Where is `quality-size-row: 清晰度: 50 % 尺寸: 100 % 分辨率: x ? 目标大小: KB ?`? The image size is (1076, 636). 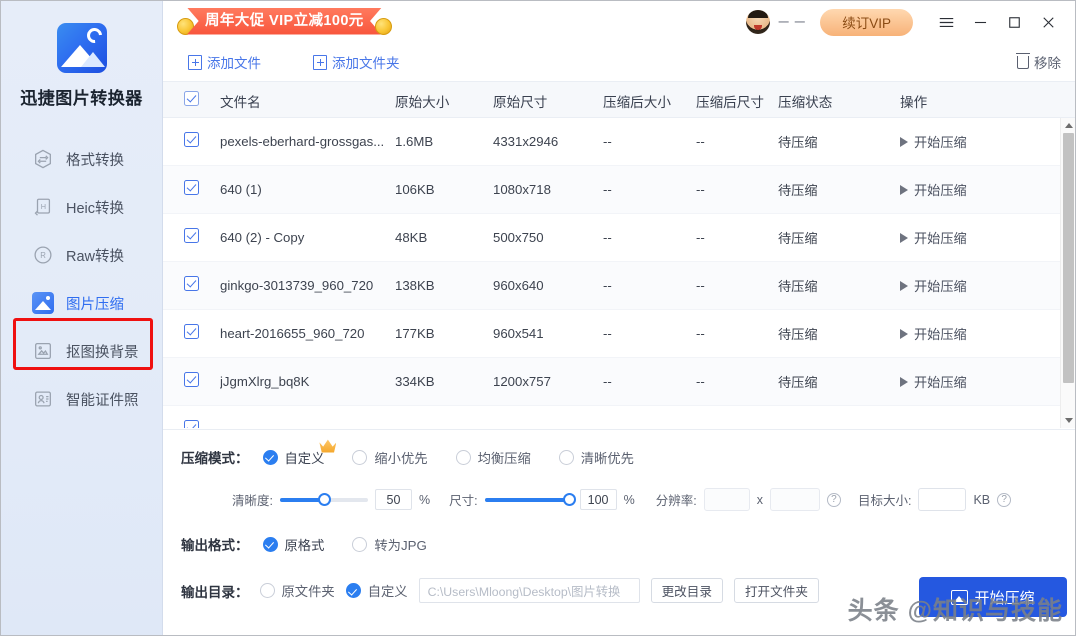
quality-size-row: 清晰度: 50 % 尺寸: 100 % 分辨率: x ? 目标大小: KB ? is located at coordinates (653, 499).